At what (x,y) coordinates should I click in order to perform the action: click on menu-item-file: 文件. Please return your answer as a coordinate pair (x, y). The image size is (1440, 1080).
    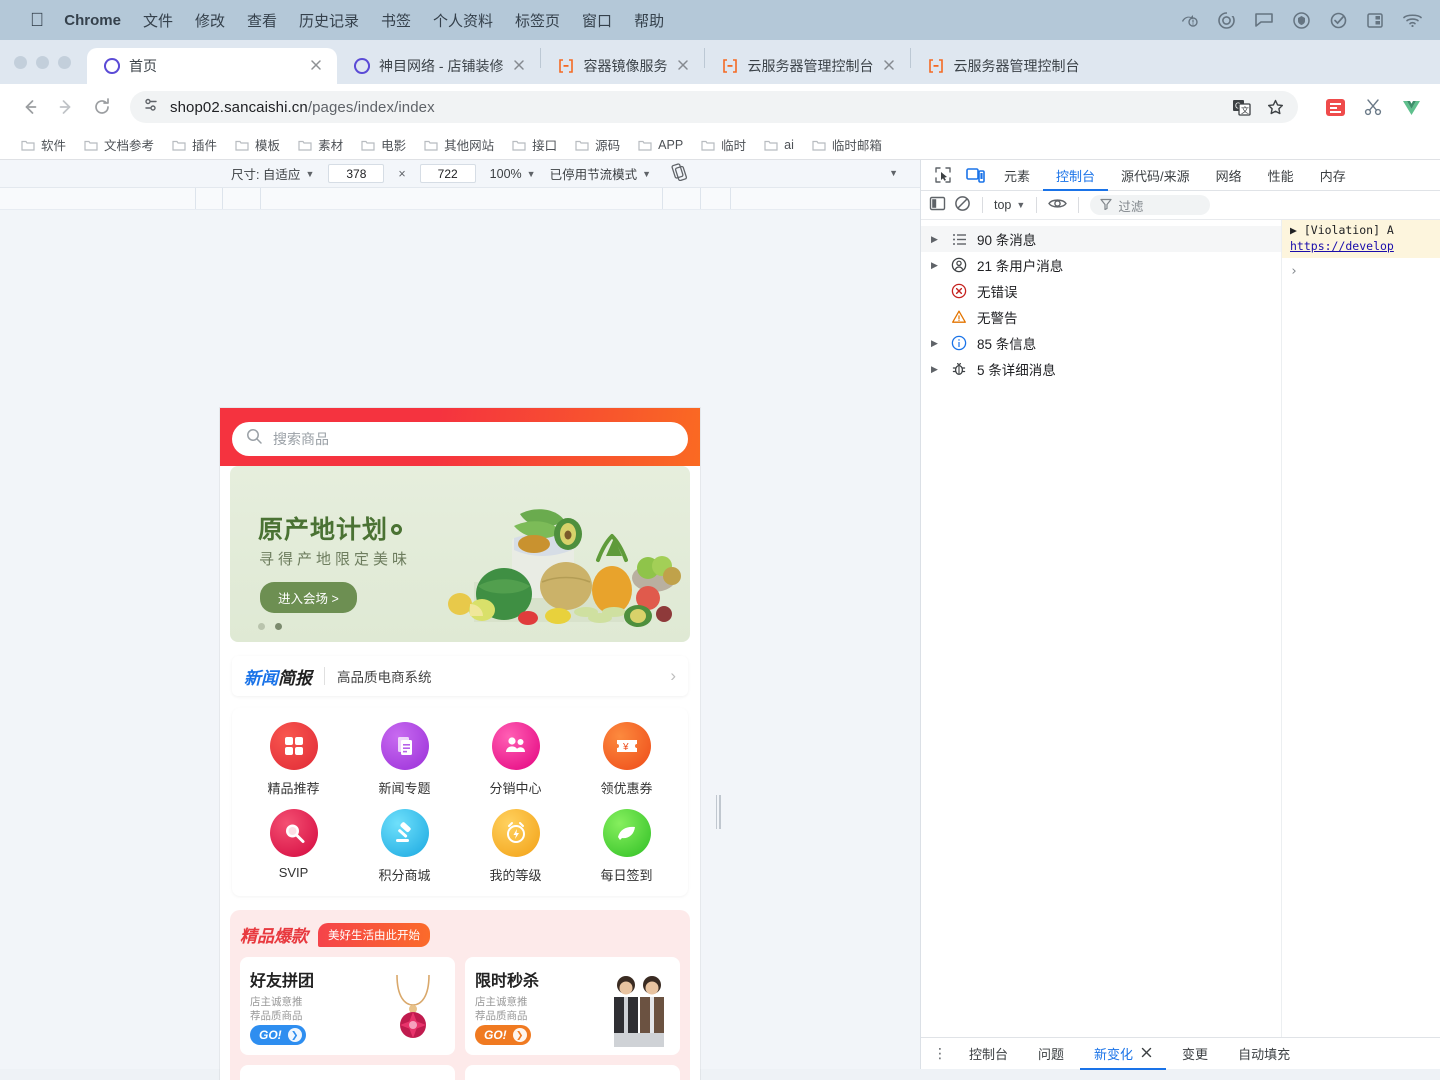
    Looking at the image, I should click on (158, 20).